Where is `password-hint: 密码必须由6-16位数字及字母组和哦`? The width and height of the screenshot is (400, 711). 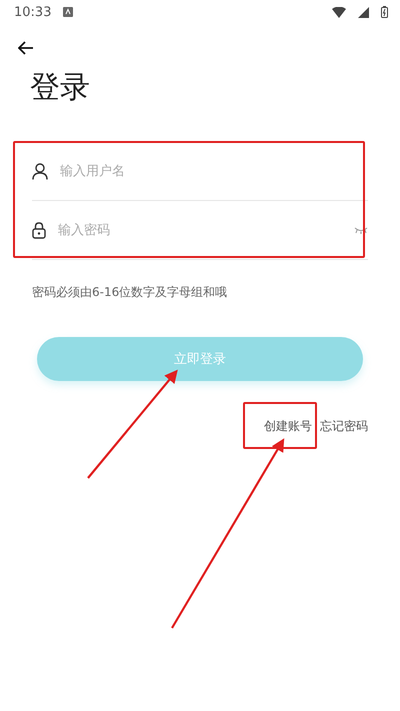
password-hint: 密码必须由6-16位数字及字母组和哦 is located at coordinates (130, 292).